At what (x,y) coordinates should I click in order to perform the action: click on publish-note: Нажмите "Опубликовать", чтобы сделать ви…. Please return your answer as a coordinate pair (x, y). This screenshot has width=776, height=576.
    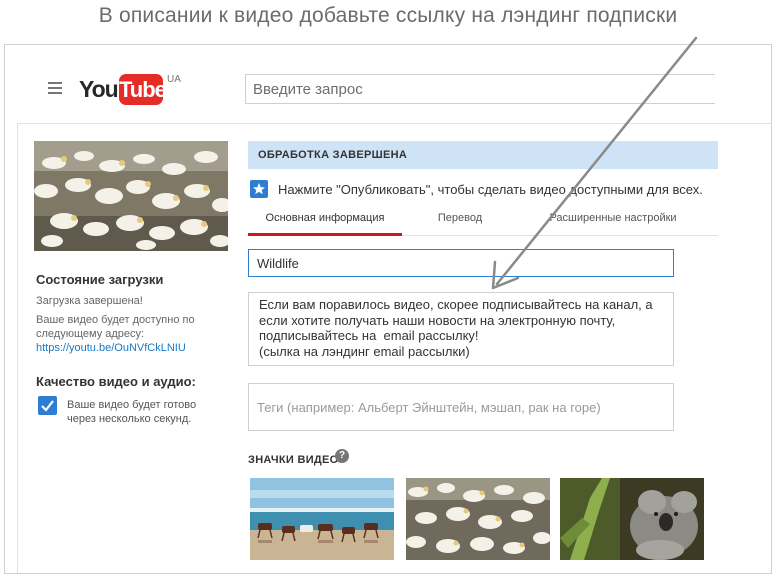
    Looking at the image, I should click on (490, 189).